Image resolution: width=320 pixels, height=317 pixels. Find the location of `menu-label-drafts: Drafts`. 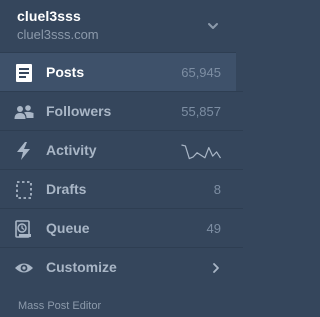

menu-label-drafts: Drafts is located at coordinates (66, 189).